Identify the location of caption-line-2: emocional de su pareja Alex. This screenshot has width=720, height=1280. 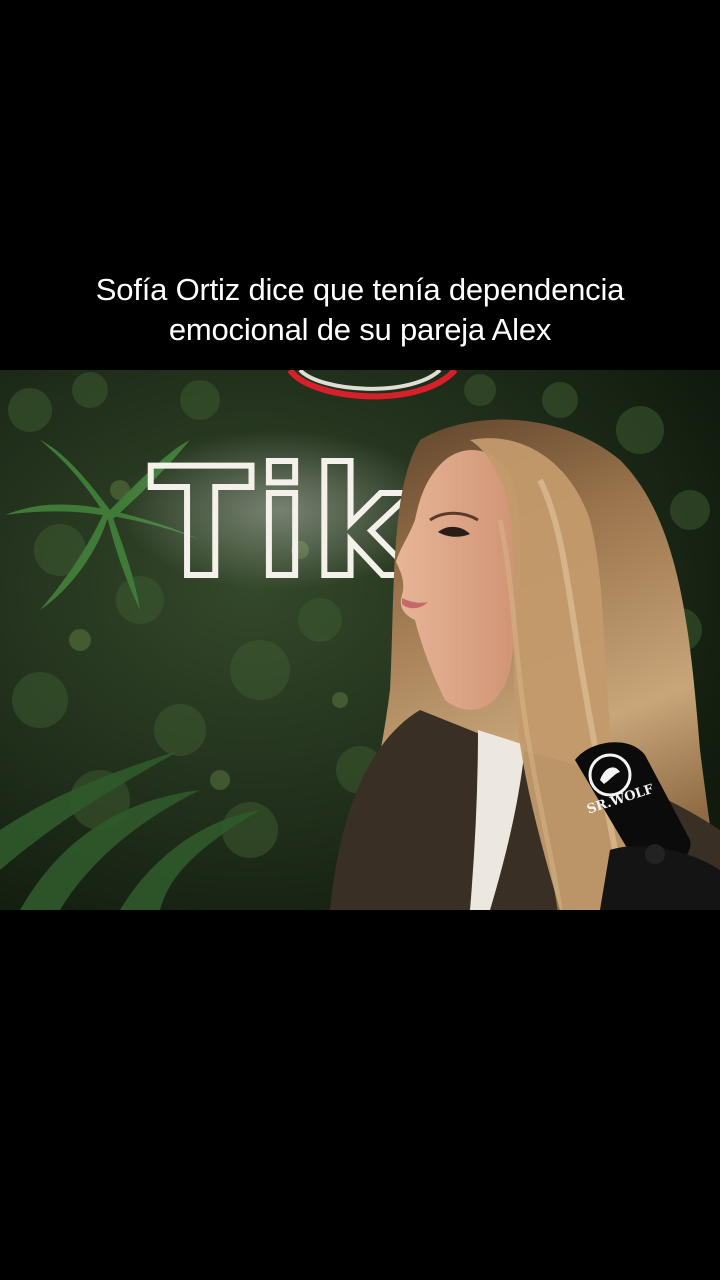
(360, 329).